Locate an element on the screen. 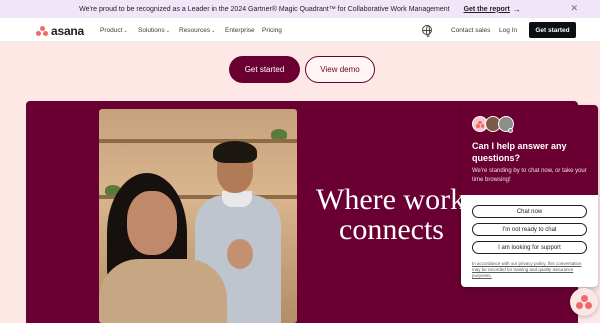 This screenshot has width=600, height=323. log-in-link: Log In is located at coordinates (508, 30).